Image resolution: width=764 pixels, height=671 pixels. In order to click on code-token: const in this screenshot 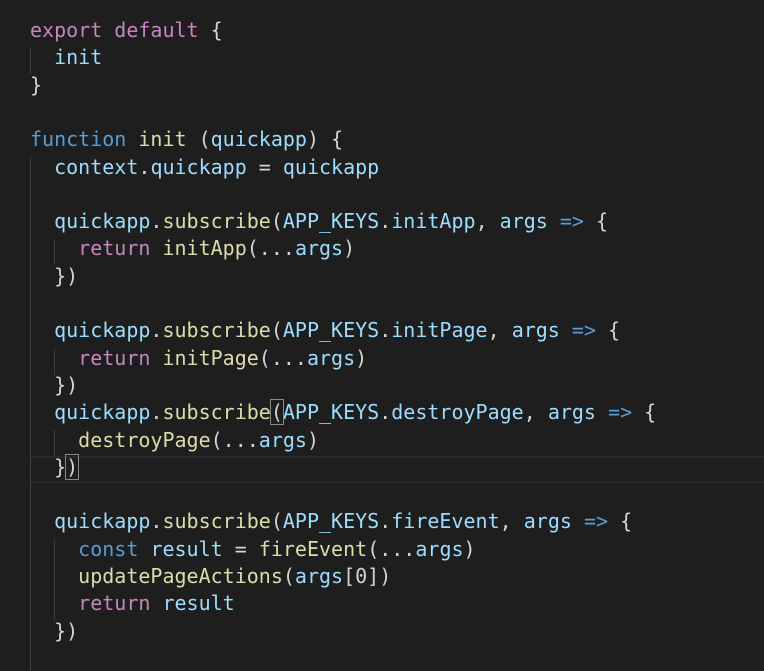, I will do `click(108, 548)`.